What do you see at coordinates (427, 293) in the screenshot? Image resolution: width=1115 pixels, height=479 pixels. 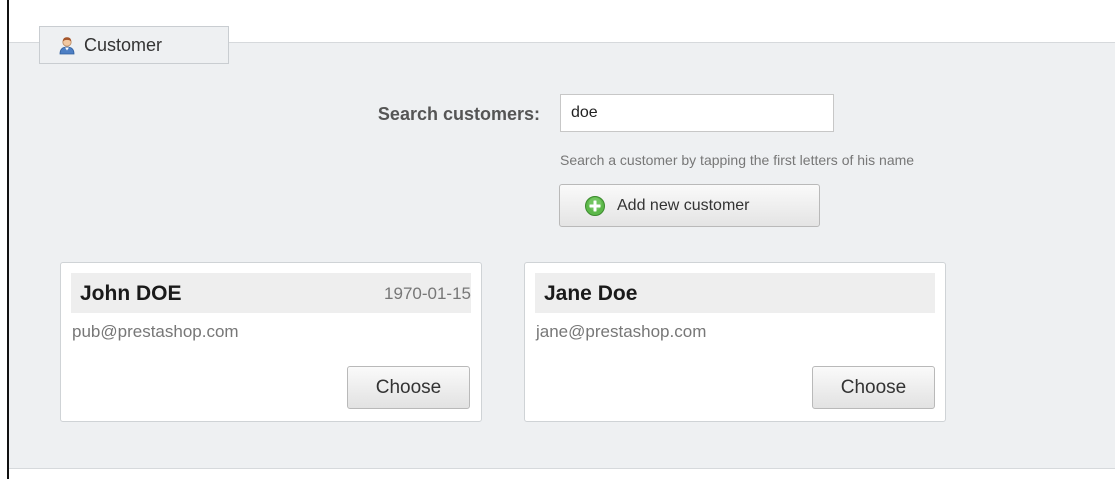 I see `customer-birthday: 1970-01-15` at bounding box center [427, 293].